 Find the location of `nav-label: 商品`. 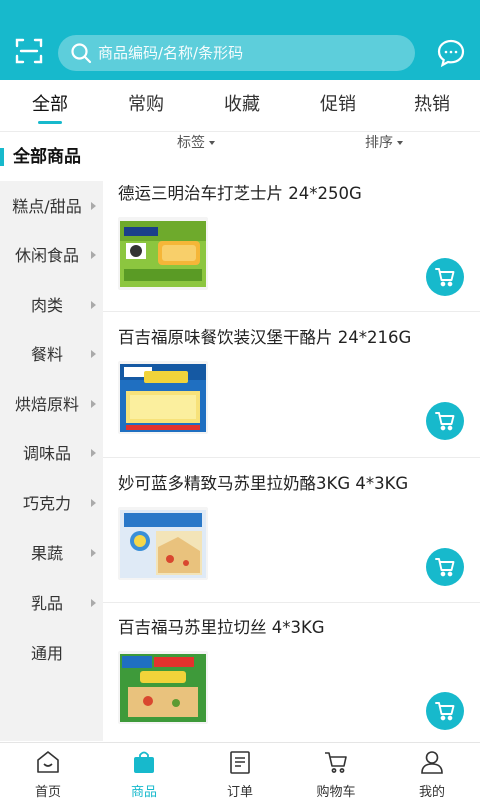

nav-label: 商品 is located at coordinates (143, 792).